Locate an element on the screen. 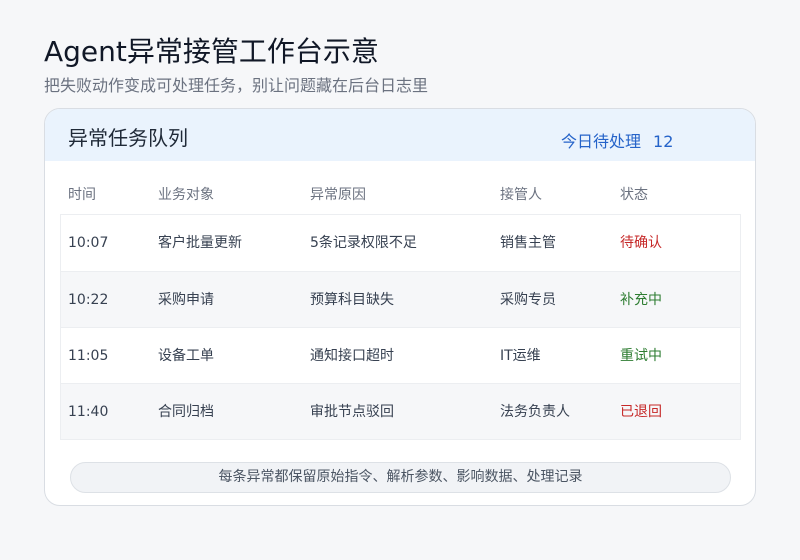 Image resolution: width=800 pixels, height=560 pixels. column-header-status: 状态 is located at coordinates (634, 195).